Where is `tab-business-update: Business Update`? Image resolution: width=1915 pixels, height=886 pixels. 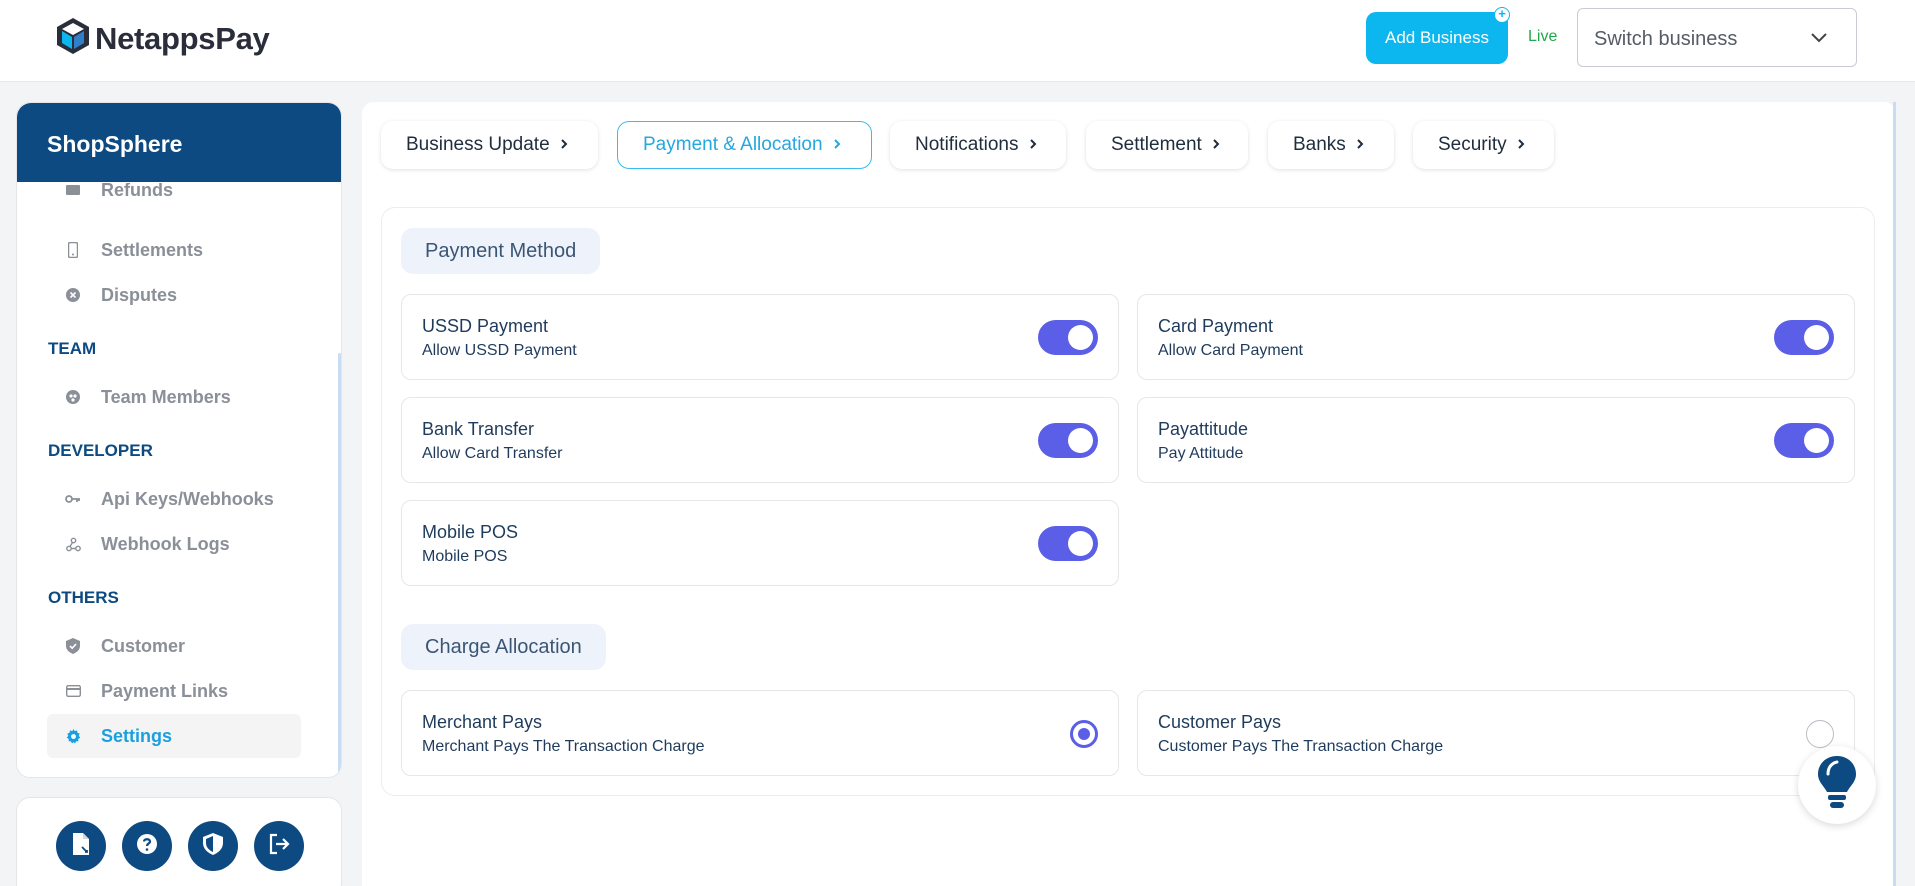
tab-business-update: Business Update is located at coordinates (489, 145).